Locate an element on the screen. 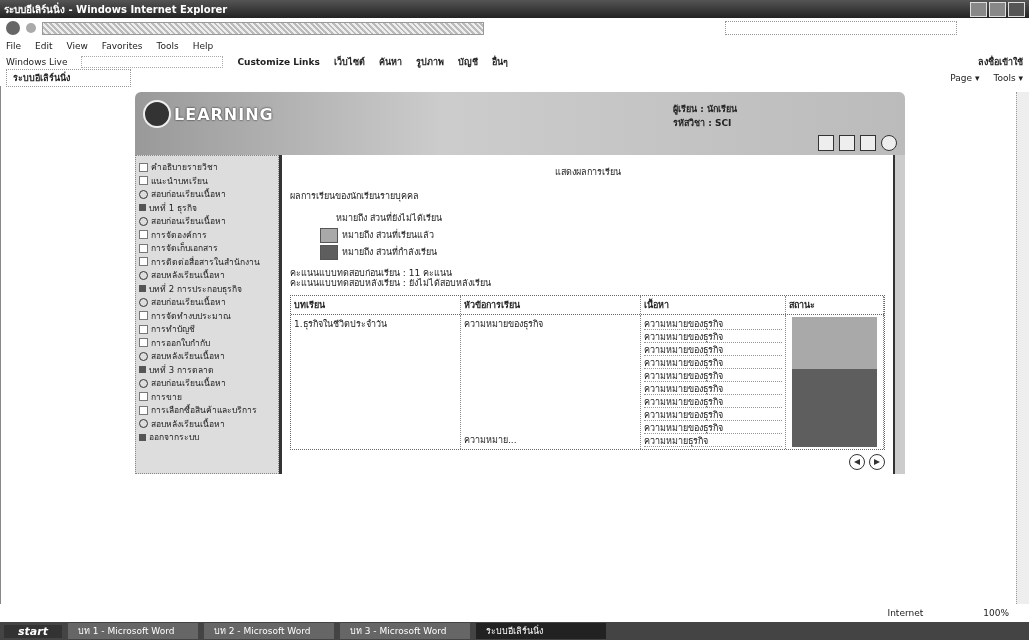 Image resolution: width=1029 pixels, height=640 pixels. legend-label: หมายถึง ส่วนที่เรียนแล้ว is located at coordinates (388, 235).